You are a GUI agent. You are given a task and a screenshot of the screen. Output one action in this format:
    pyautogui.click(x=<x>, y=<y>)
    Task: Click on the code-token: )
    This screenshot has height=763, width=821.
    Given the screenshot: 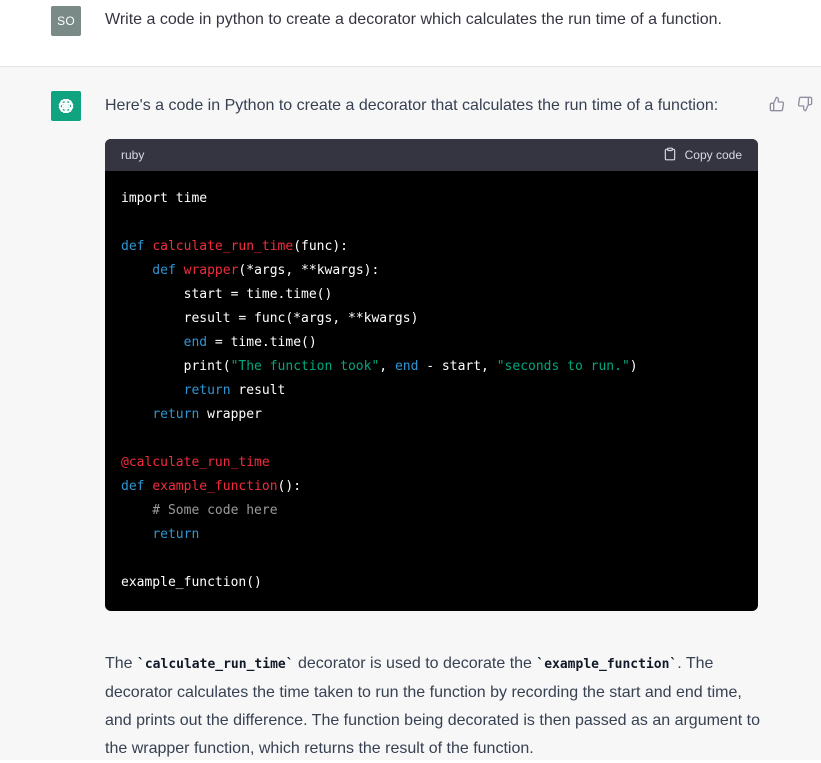 What is the action you would take?
    pyautogui.click(x=633, y=366)
    